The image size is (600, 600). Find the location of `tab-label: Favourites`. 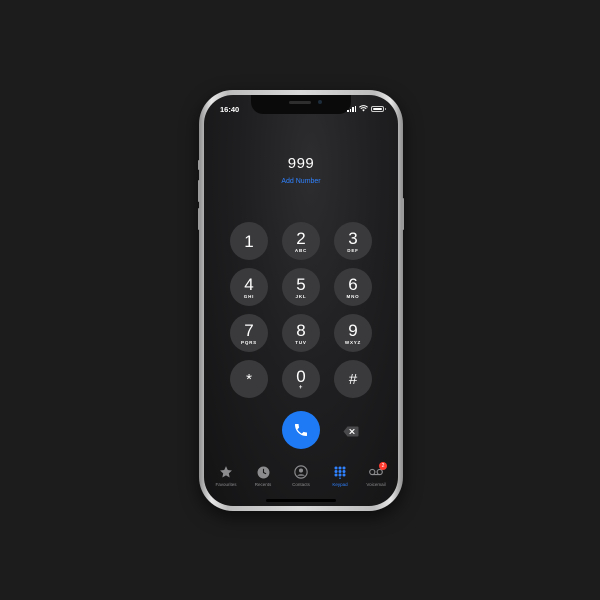

tab-label: Favourites is located at coordinates (226, 484).